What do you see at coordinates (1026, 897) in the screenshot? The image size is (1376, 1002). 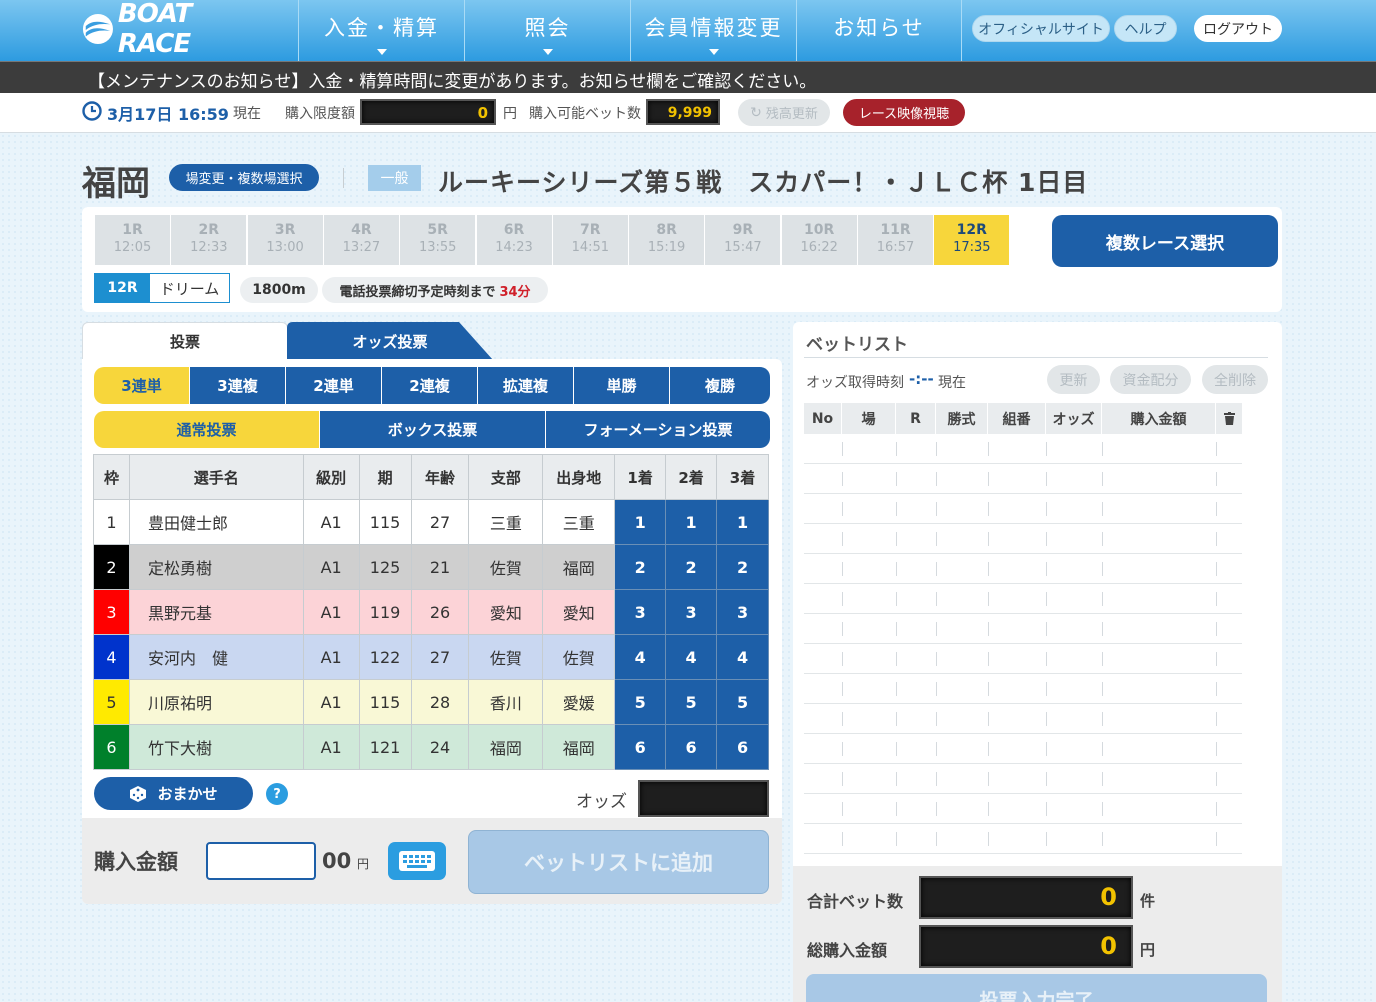 I see `total-bets-value: 0` at bounding box center [1026, 897].